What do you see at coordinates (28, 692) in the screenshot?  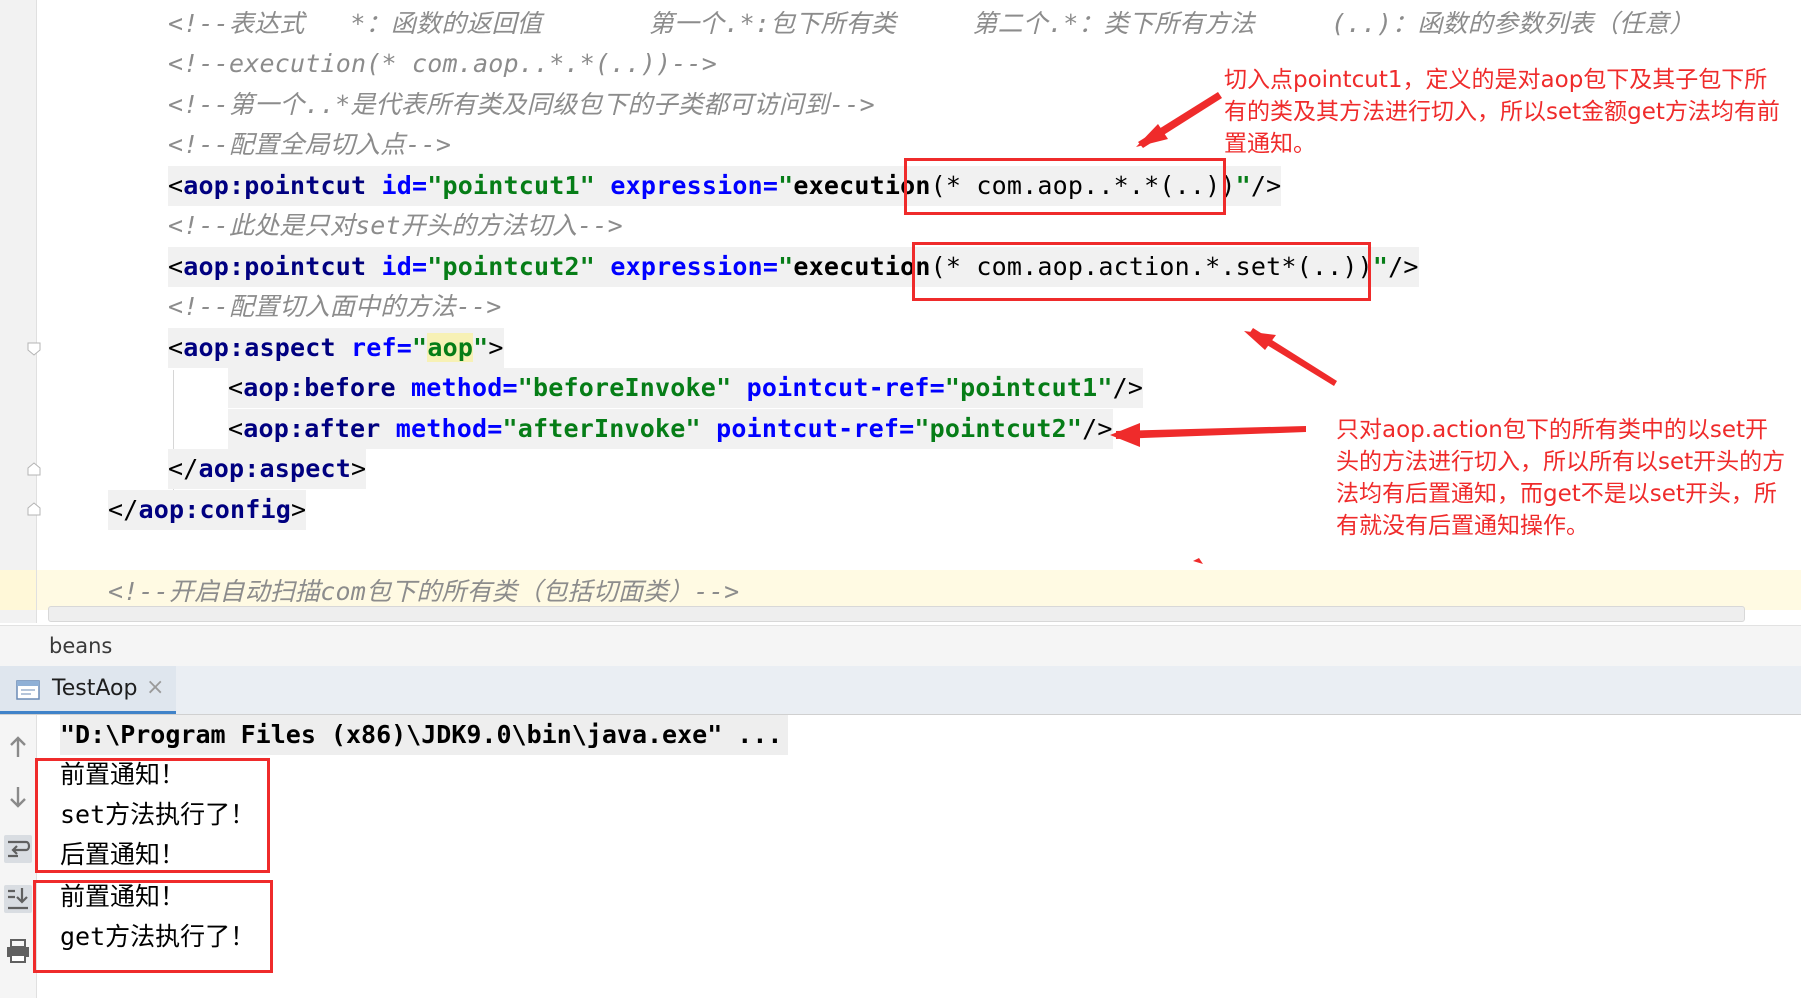 I see `run-config-icon` at bounding box center [28, 692].